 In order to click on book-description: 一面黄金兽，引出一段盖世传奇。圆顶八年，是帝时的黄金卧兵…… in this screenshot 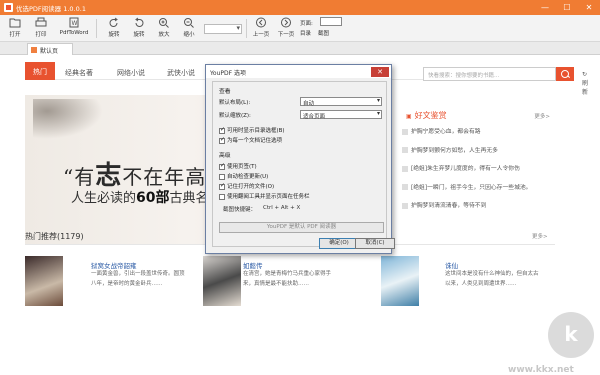, I will do `click(138, 279)`.